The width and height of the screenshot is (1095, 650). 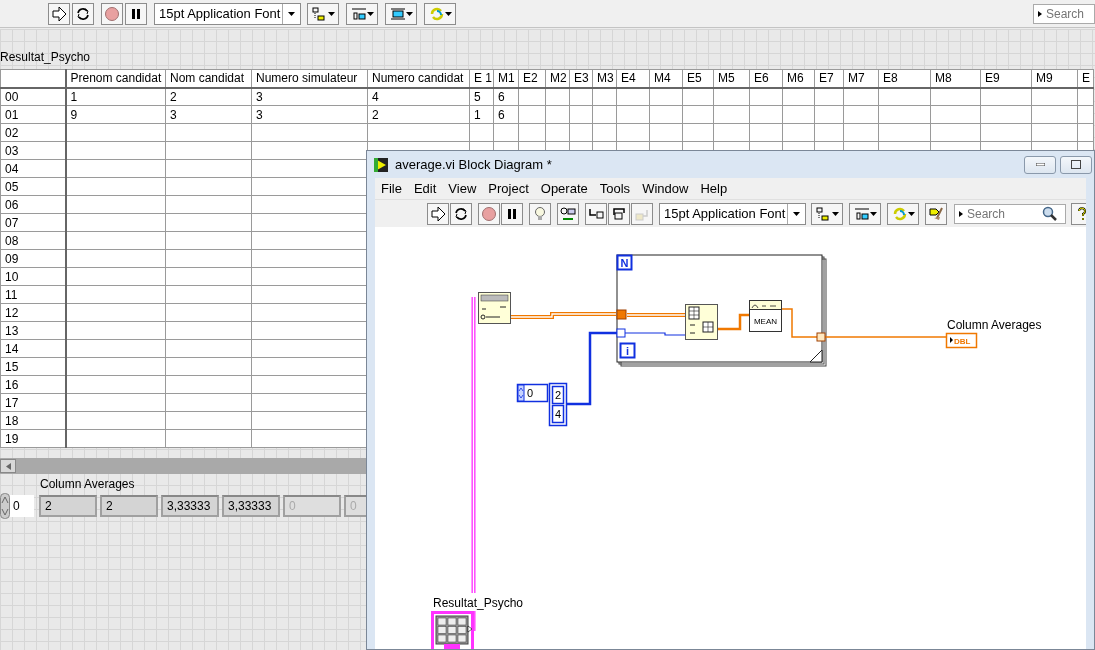 What do you see at coordinates (666, 78) in the screenshot?
I see `column-header: M4` at bounding box center [666, 78].